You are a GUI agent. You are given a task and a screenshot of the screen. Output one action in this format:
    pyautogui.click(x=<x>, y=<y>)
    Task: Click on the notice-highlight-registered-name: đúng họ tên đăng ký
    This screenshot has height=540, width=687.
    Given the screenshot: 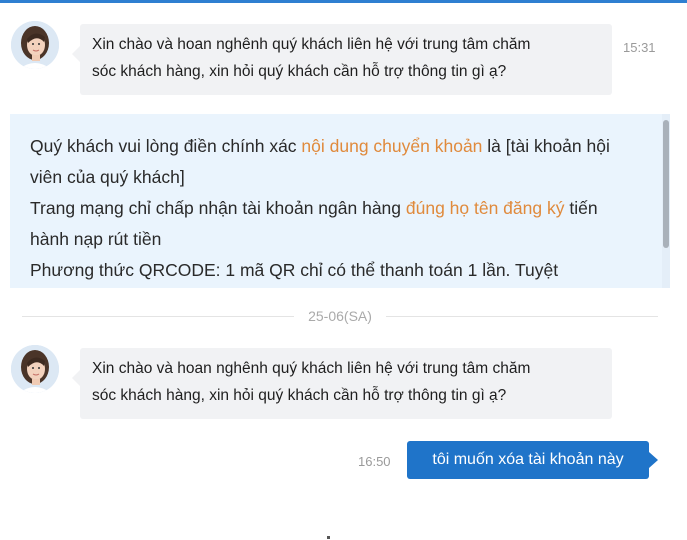 What is the action you would take?
    pyautogui.click(x=485, y=208)
    